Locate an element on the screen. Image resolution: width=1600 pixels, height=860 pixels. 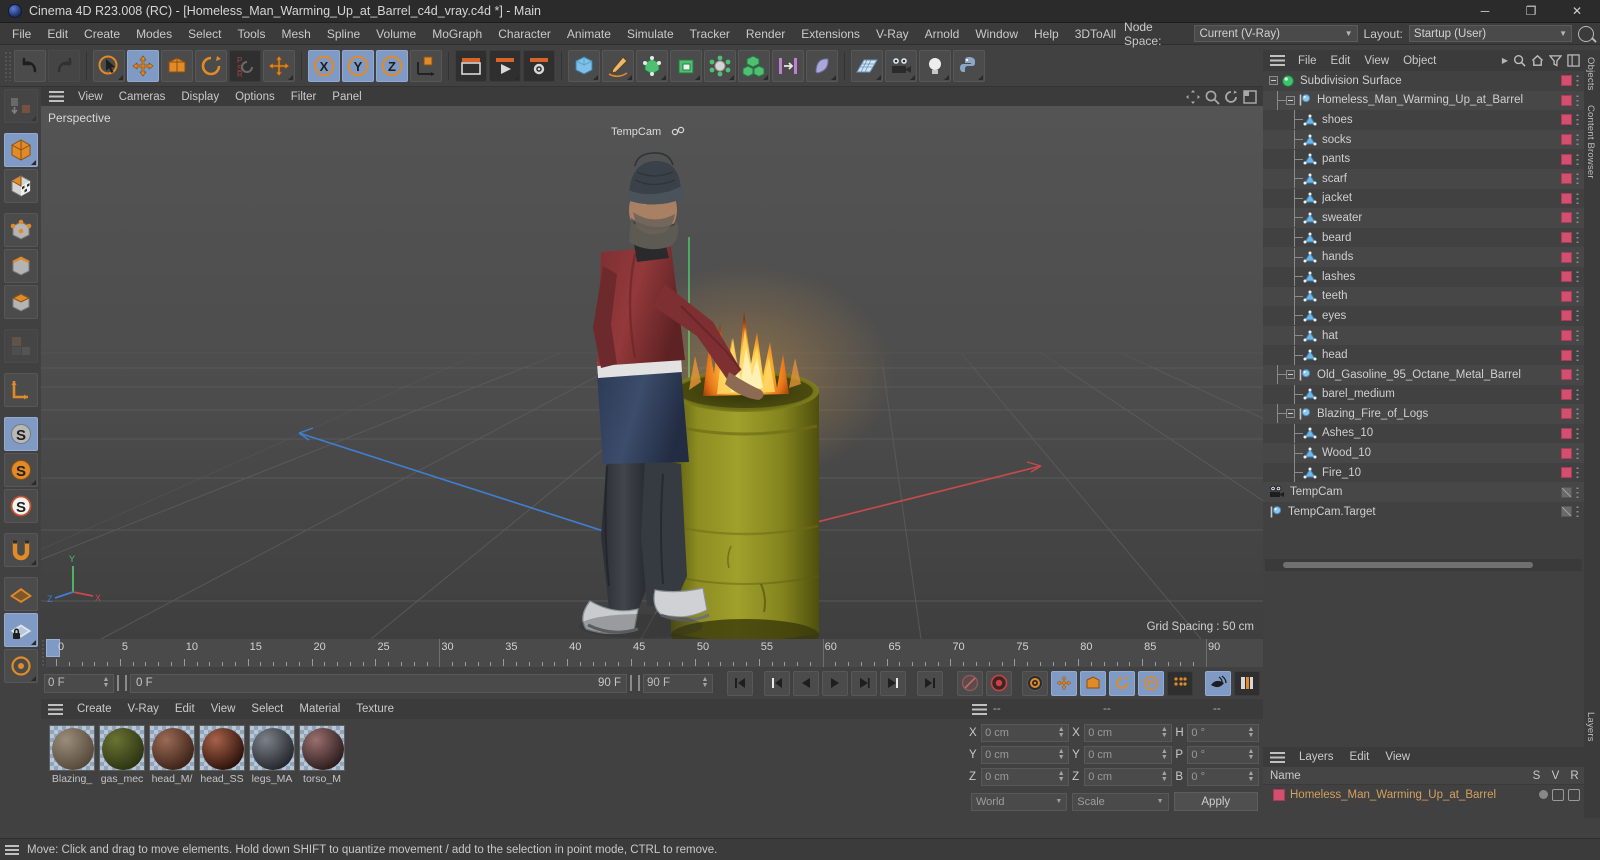
preview-end-field: 90 F ▲ ▼ is located at coordinates (678, 683).